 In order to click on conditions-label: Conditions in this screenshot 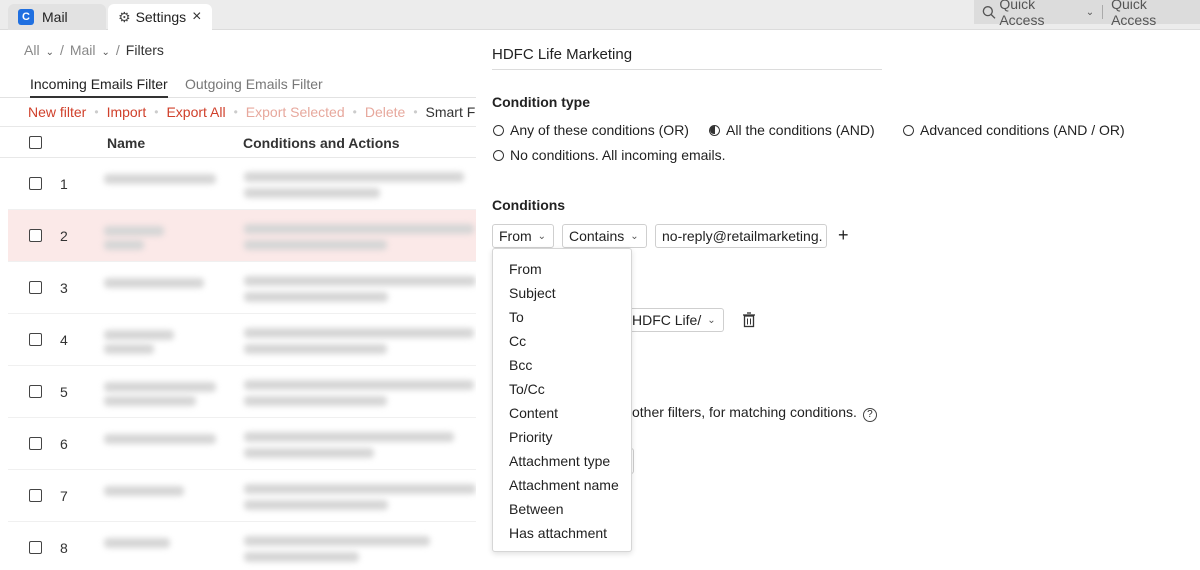, I will do `click(529, 205)`.